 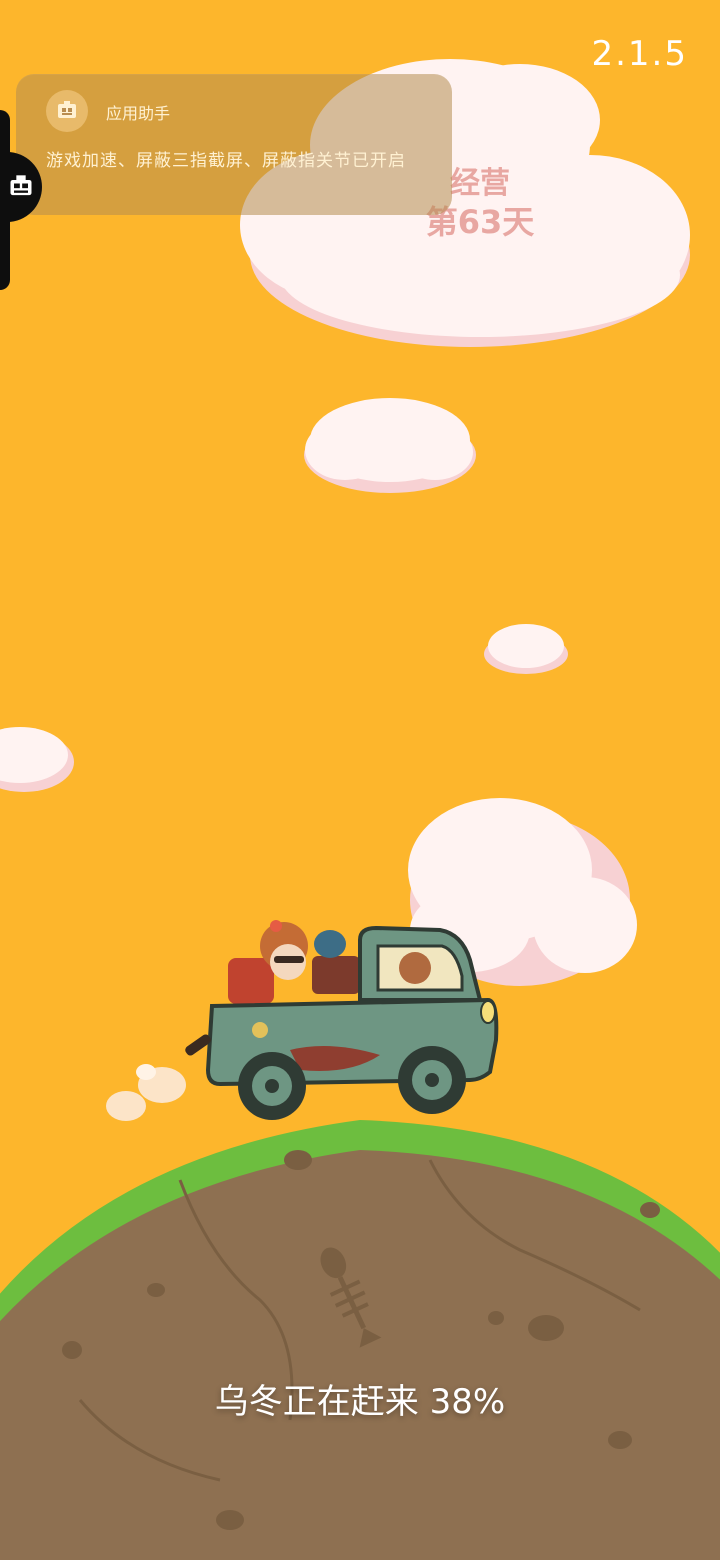 I want to click on truck, so click(x=342, y=1020).